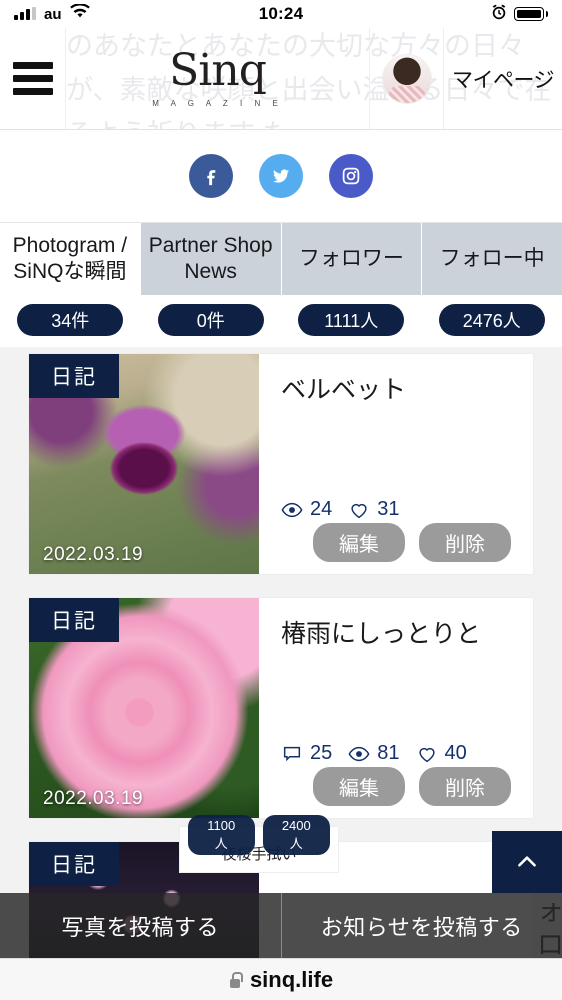  Describe the element at coordinates (455, 753) in the screenshot. I see `likes-count: 40` at that location.